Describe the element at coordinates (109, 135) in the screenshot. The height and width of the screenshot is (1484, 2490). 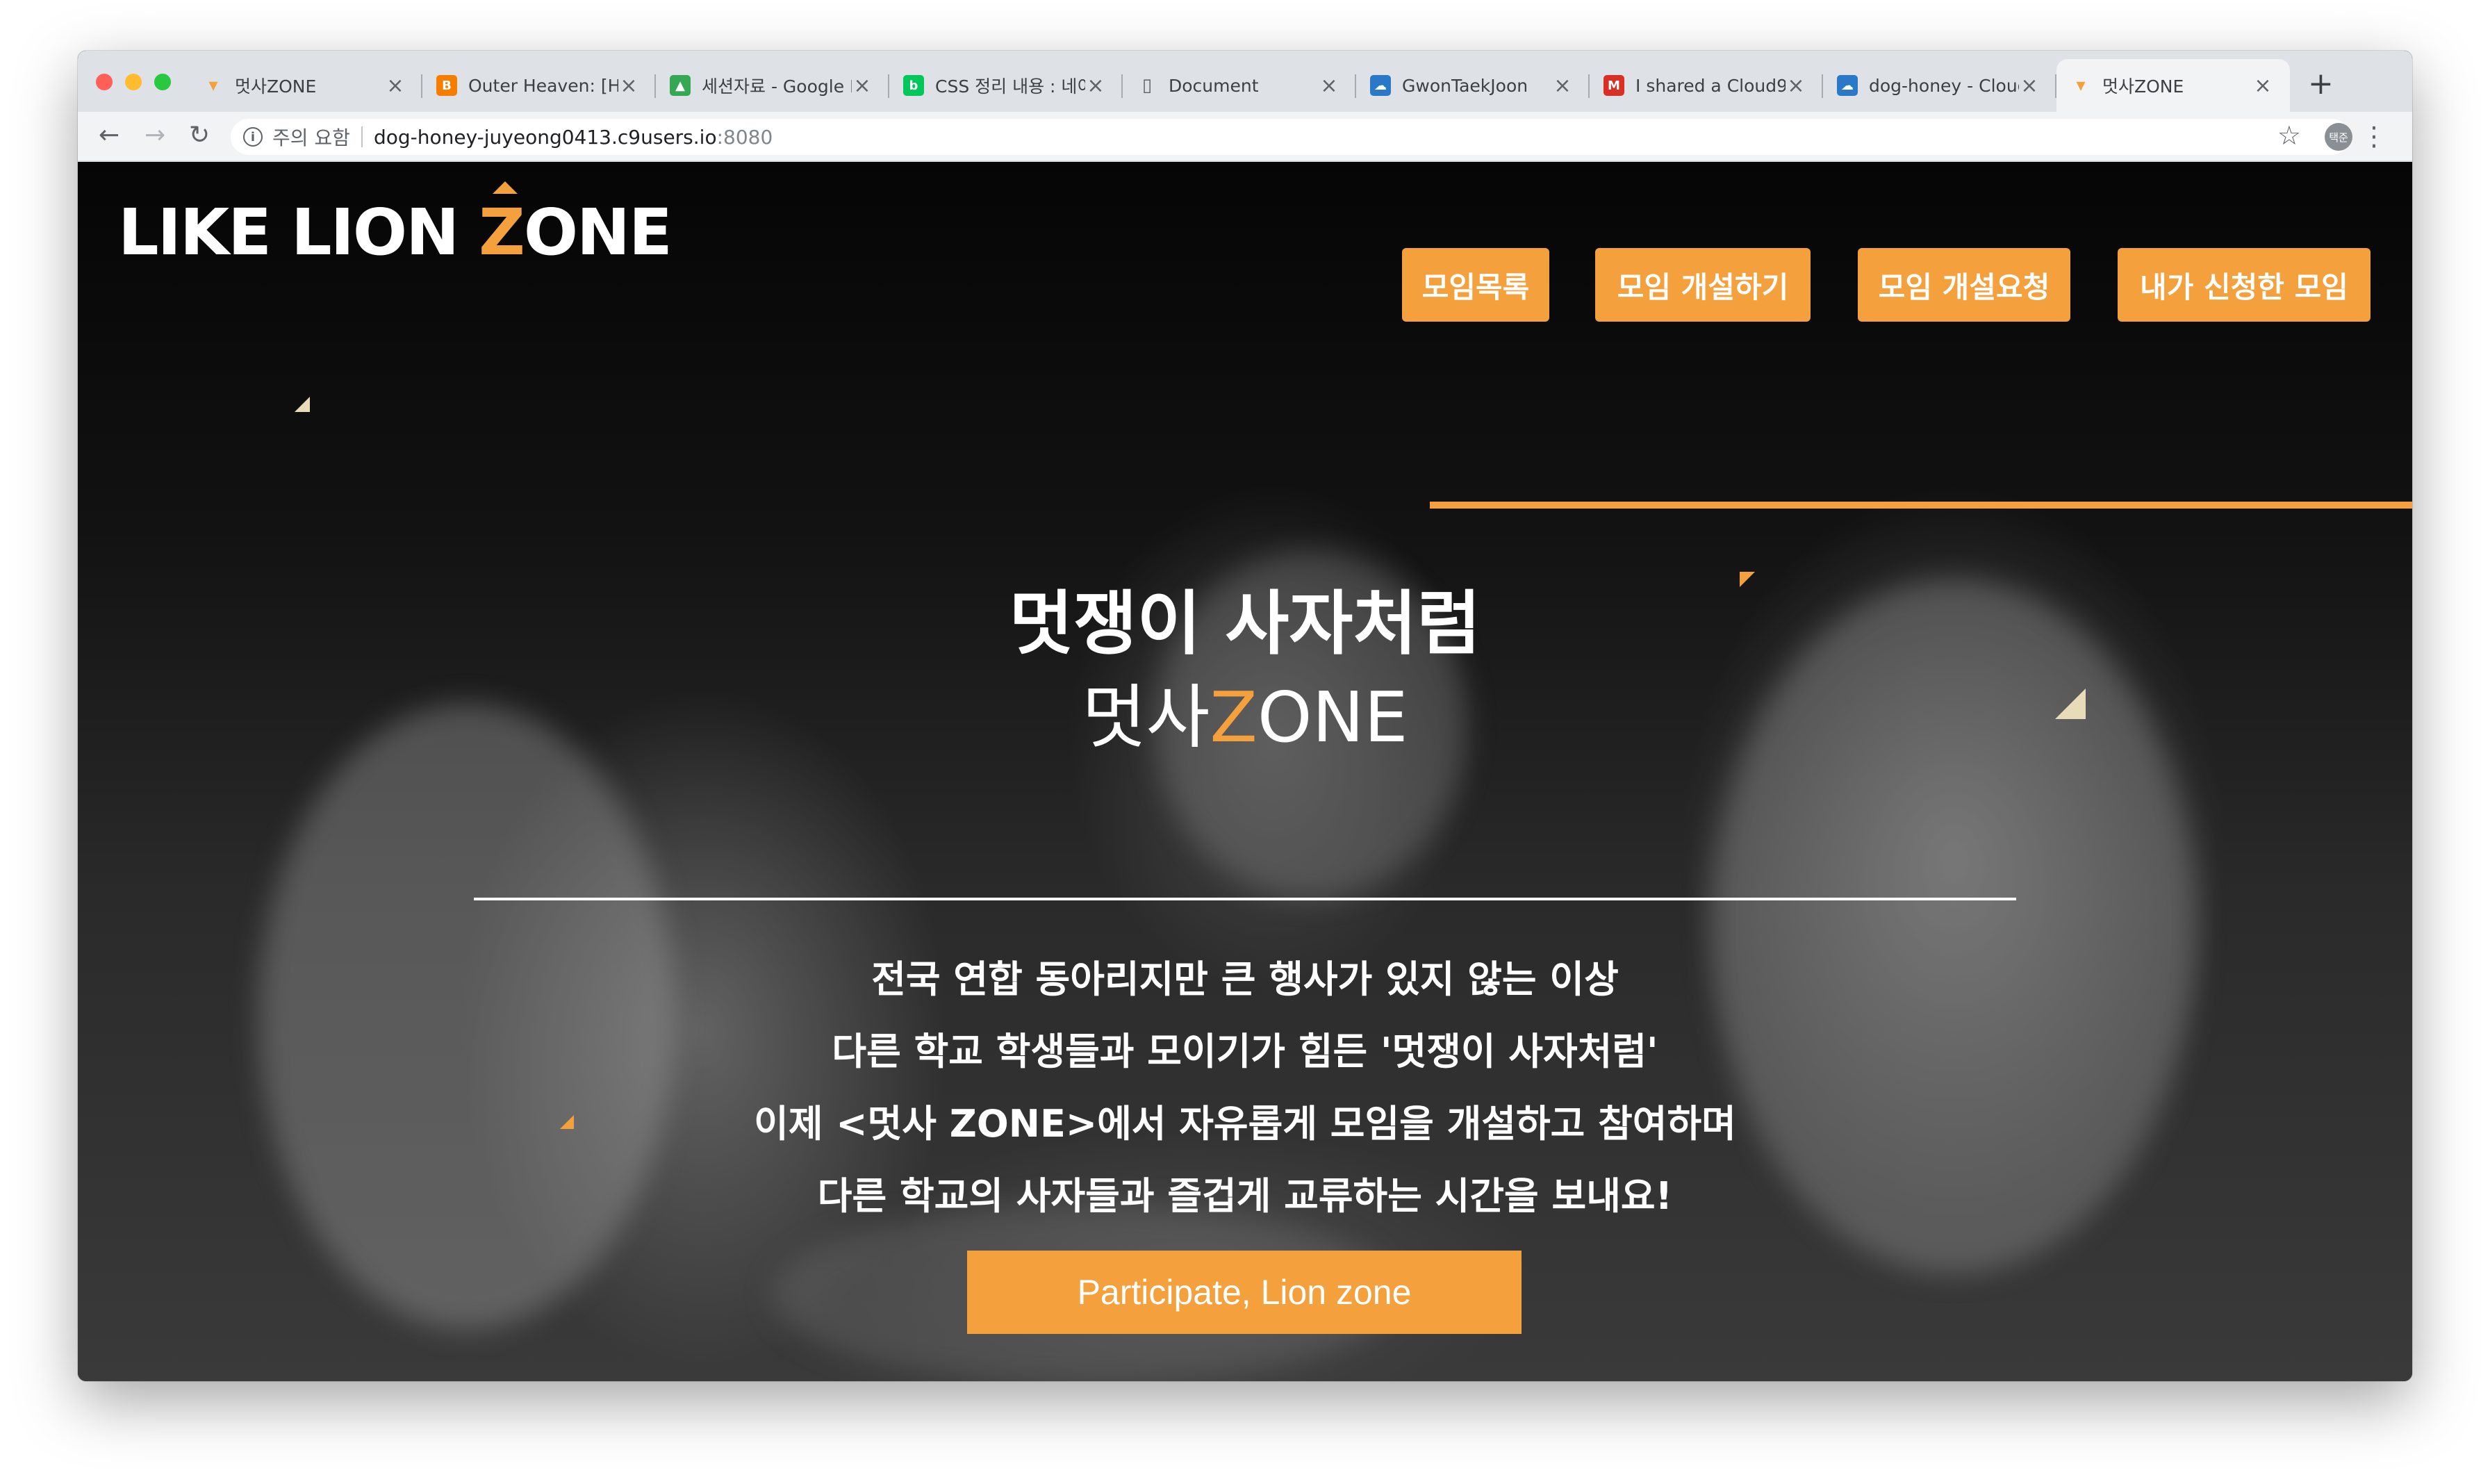
I see `back-arrow-icon: ←` at that location.